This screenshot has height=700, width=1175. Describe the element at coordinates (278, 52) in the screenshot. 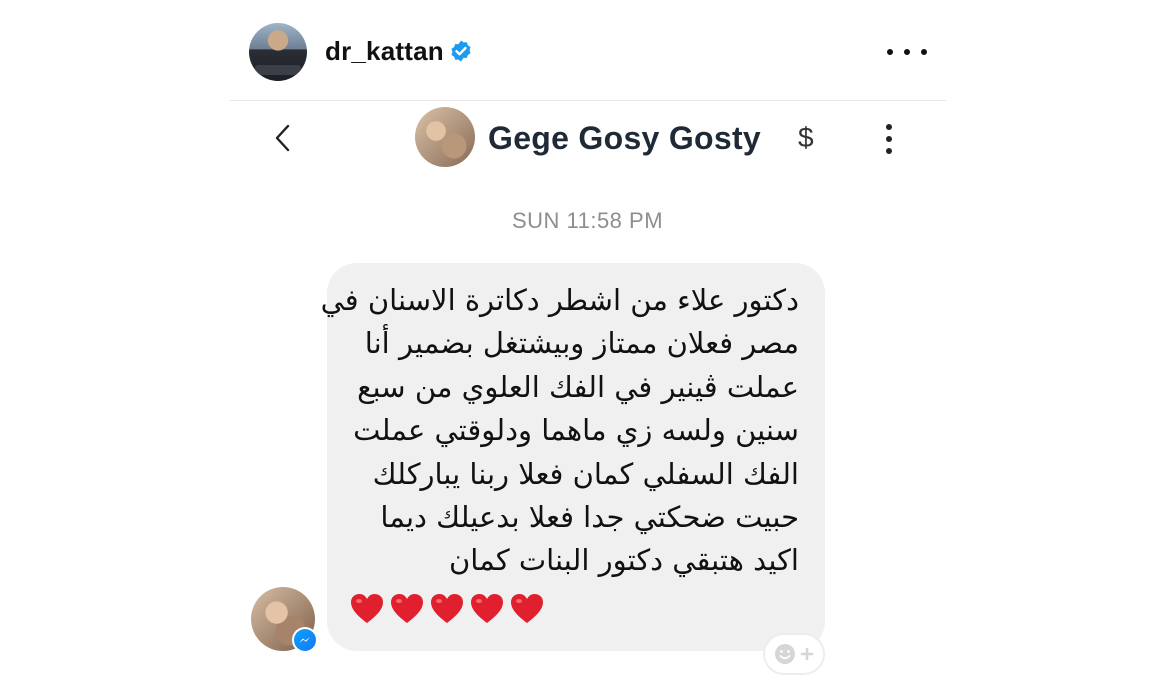

I see `profile-avatar` at that location.